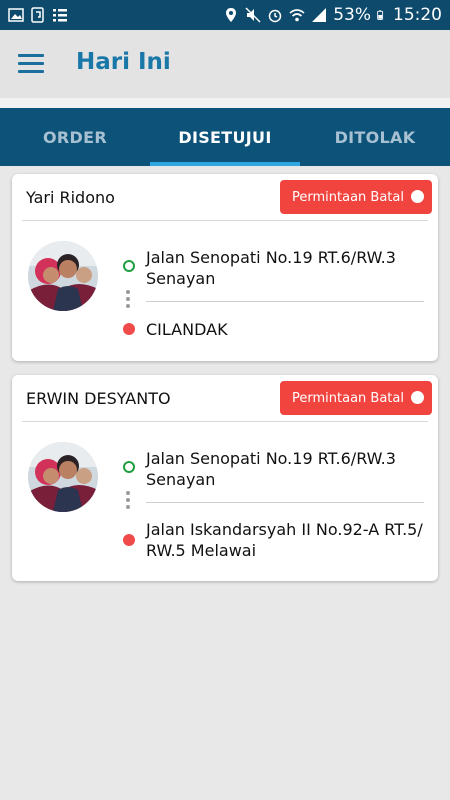  Describe the element at coordinates (187, 329) in the screenshot. I see `destination-address: CILANDAK` at that location.